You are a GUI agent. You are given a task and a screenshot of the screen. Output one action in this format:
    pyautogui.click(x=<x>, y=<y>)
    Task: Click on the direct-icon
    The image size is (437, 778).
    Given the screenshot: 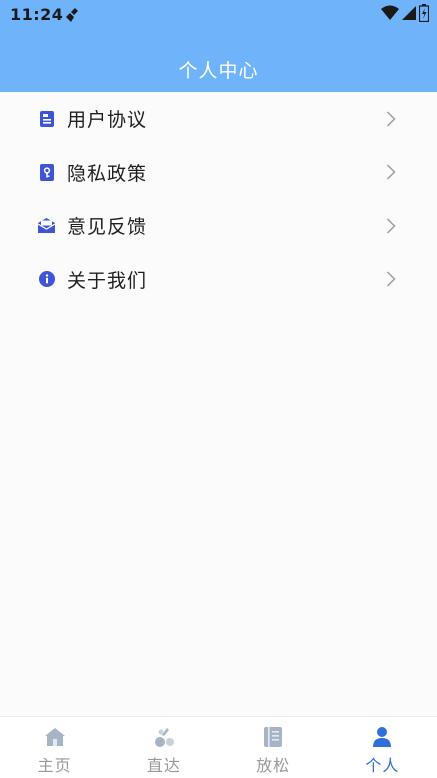 What is the action you would take?
    pyautogui.click(x=164, y=737)
    